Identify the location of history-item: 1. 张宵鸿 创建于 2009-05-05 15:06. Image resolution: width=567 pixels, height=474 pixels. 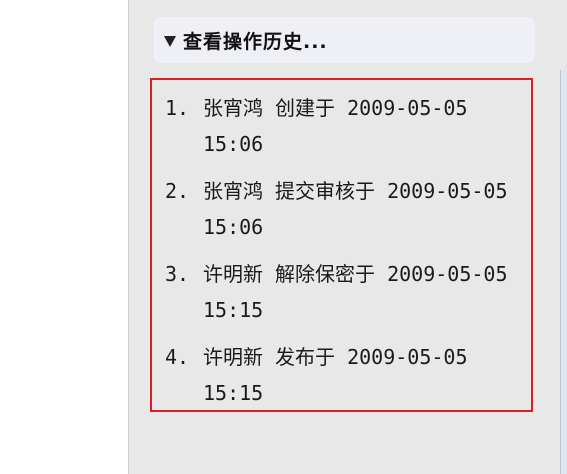
(348, 126).